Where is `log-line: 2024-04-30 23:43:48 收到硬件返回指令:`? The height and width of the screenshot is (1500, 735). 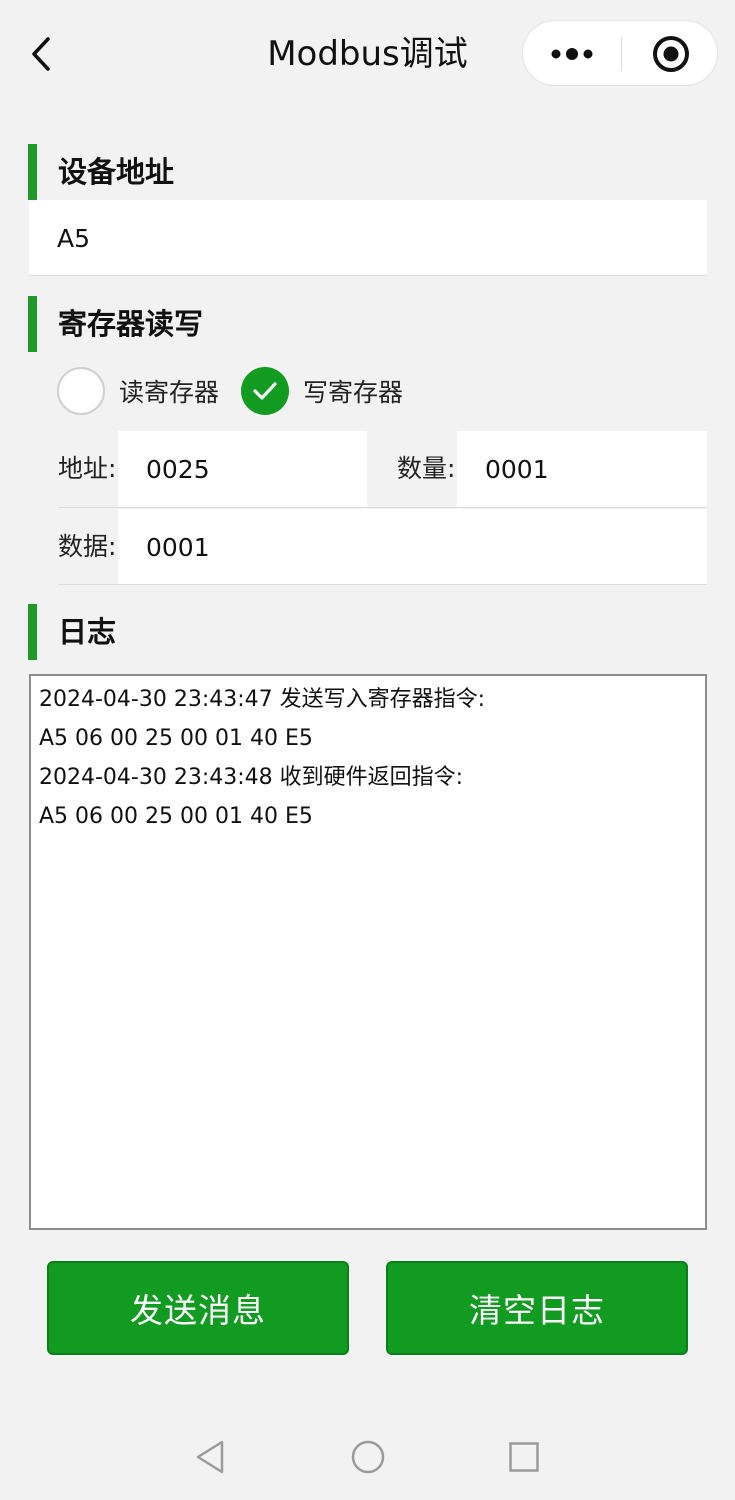
log-line: 2024-04-30 23:43:48 收到硬件返回指令: is located at coordinates (251, 777).